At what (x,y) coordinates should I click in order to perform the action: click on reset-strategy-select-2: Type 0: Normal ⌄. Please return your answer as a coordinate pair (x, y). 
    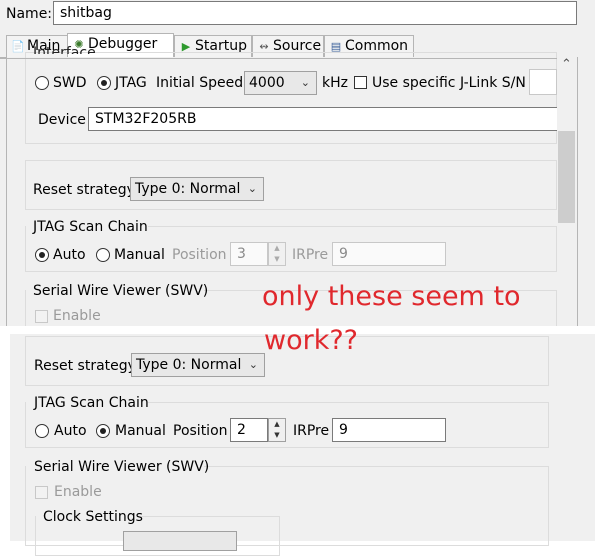
    Looking at the image, I should click on (198, 365).